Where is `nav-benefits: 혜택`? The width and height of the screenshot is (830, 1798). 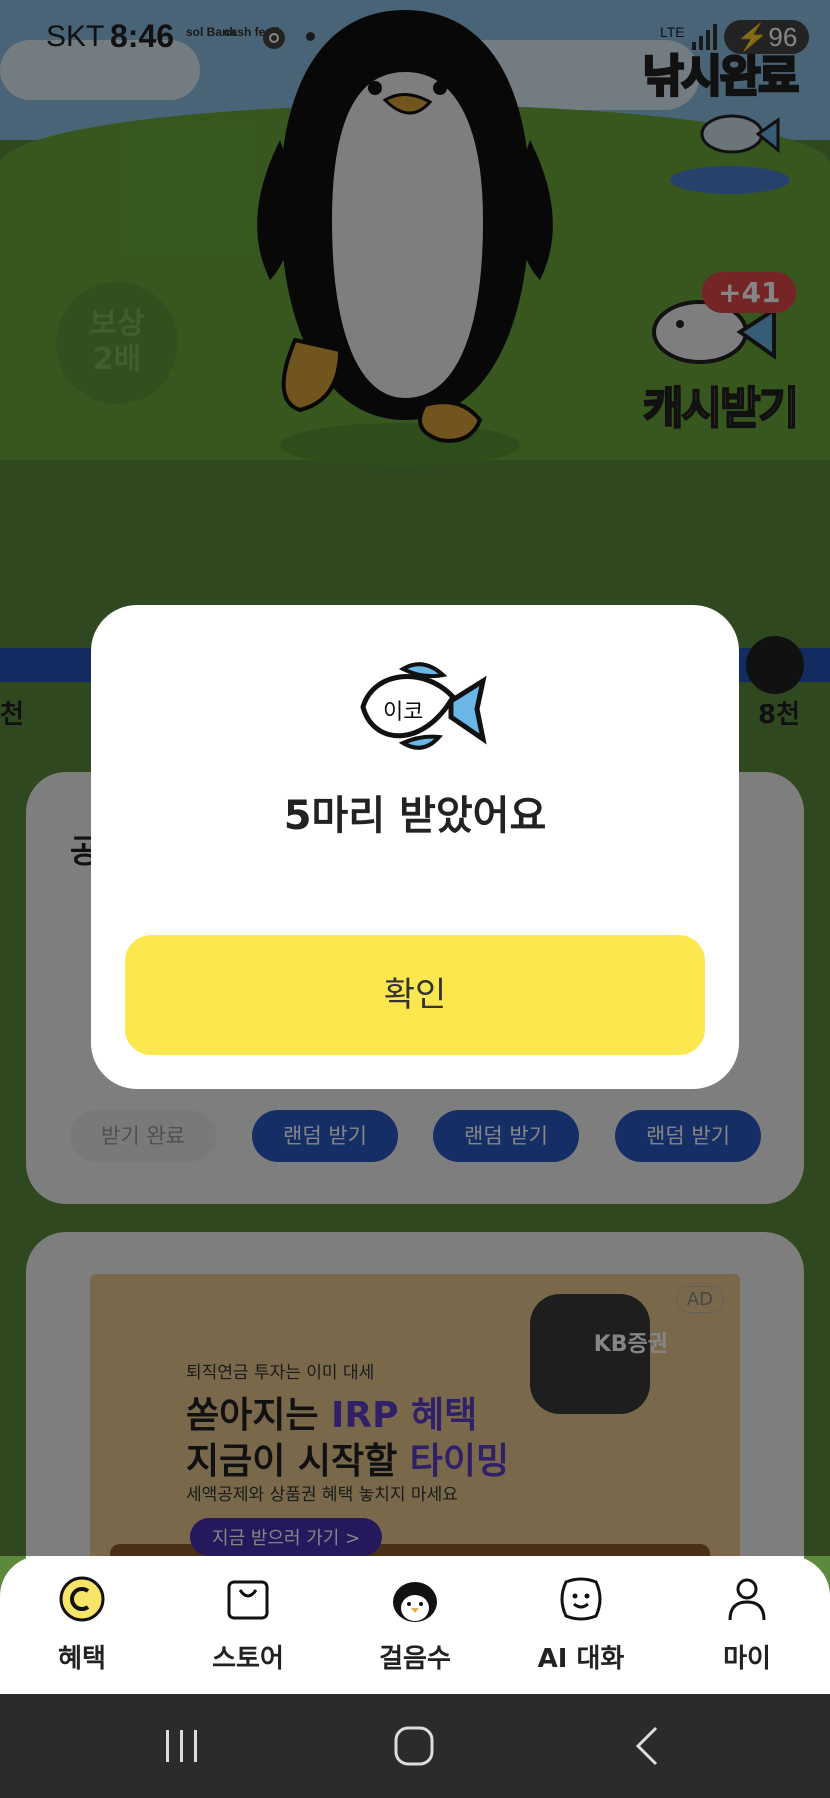
nav-benefits: 혜택 is located at coordinates (82, 1629).